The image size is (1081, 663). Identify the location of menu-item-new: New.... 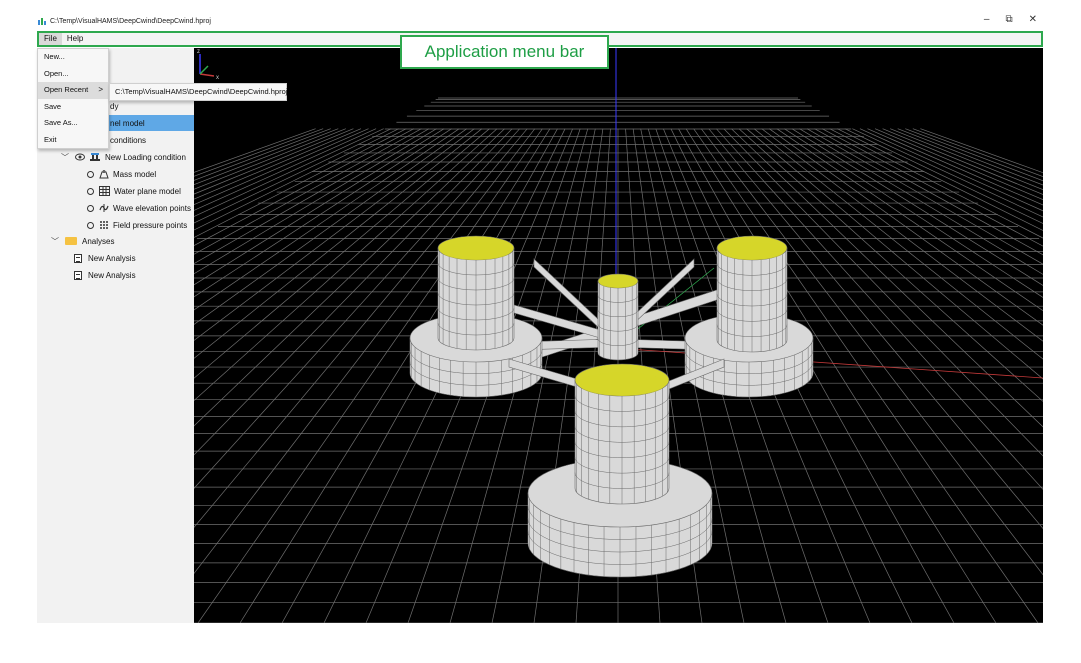
(73, 57).